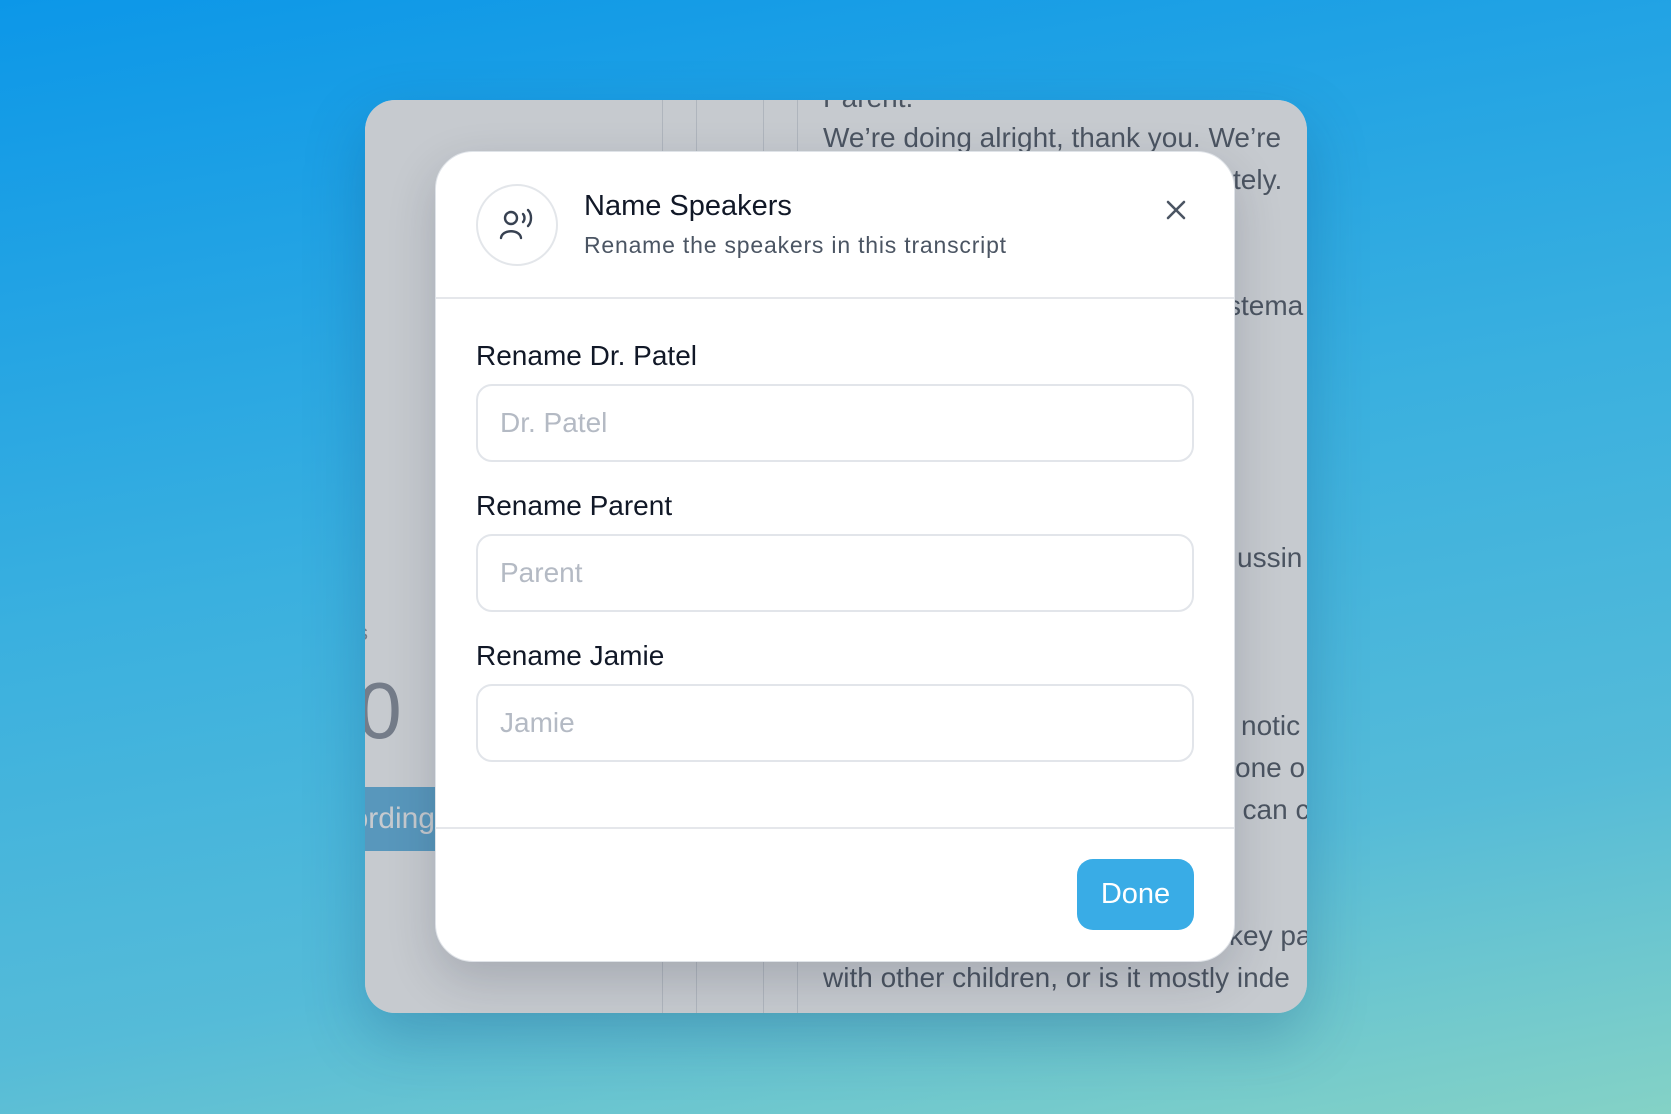 The image size is (1671, 1114). Describe the element at coordinates (835, 423) in the screenshot. I see `rename-dr-patel-input` at that location.